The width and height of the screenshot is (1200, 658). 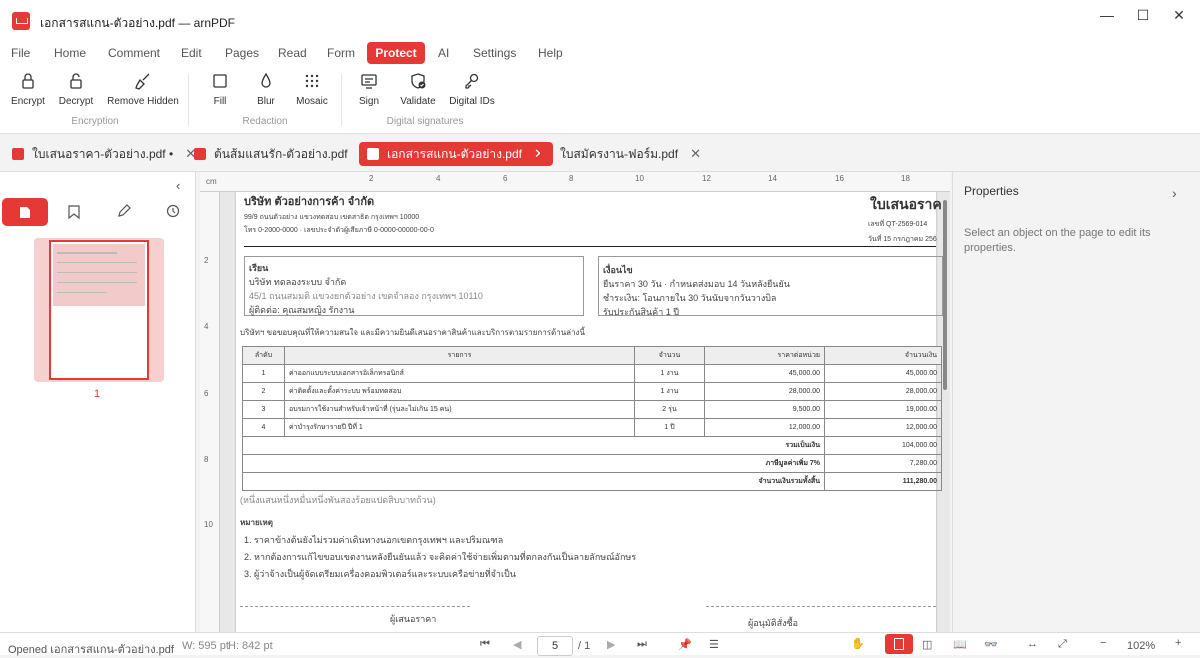 What do you see at coordinates (714, 644) in the screenshot?
I see `list-icon: ☰` at bounding box center [714, 644].